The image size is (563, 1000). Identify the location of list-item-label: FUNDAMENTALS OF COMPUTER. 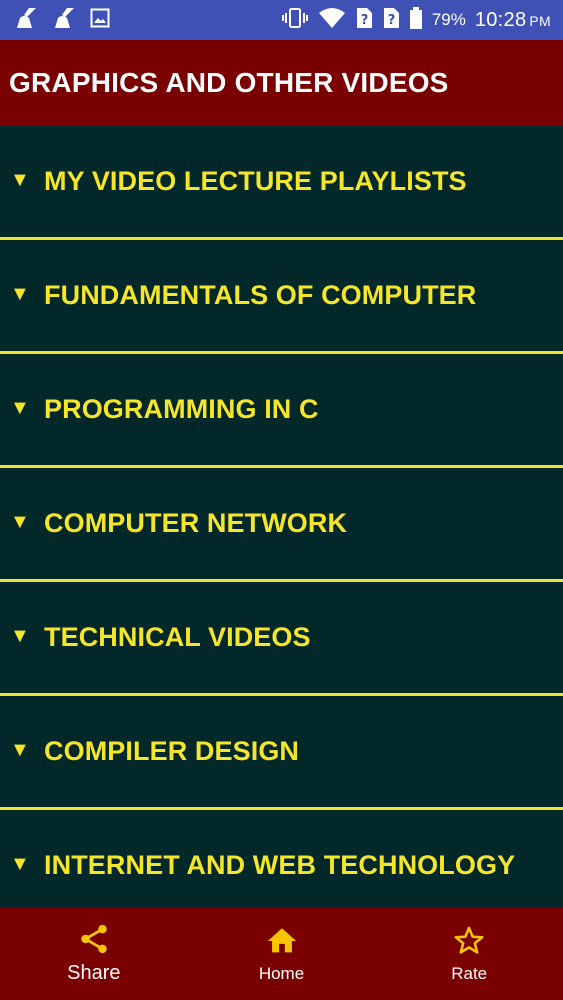
(260, 295).